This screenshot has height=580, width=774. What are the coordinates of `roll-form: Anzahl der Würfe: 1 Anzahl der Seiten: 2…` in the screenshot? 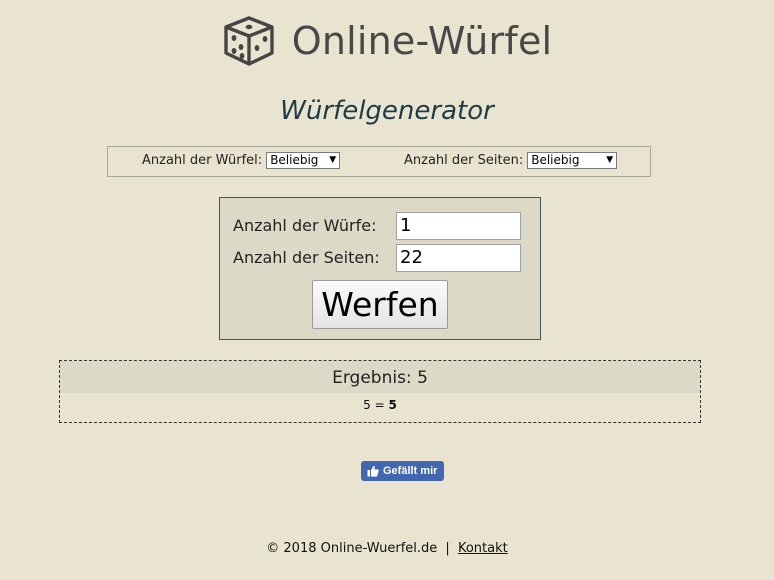 It's located at (380, 268).